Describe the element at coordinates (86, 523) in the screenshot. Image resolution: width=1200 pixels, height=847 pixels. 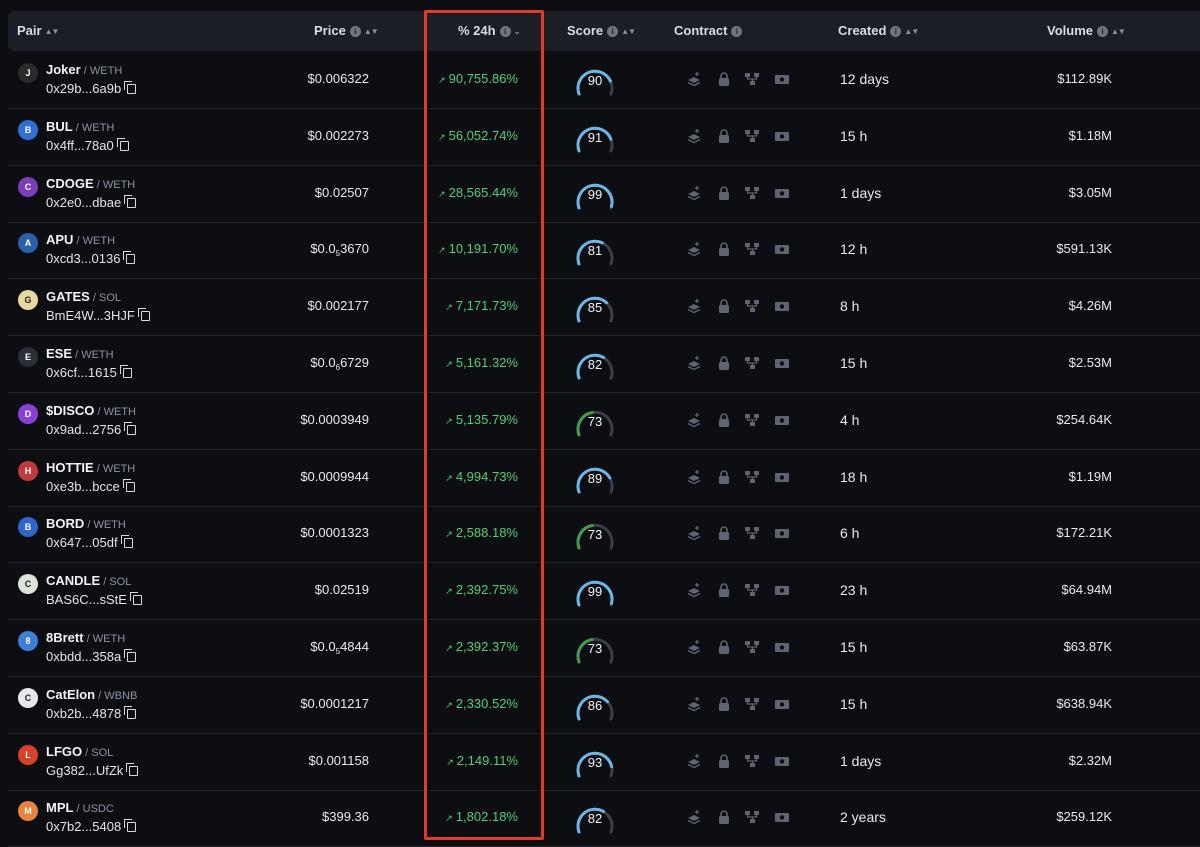
I see `pair-name: BORD / WETH` at that location.